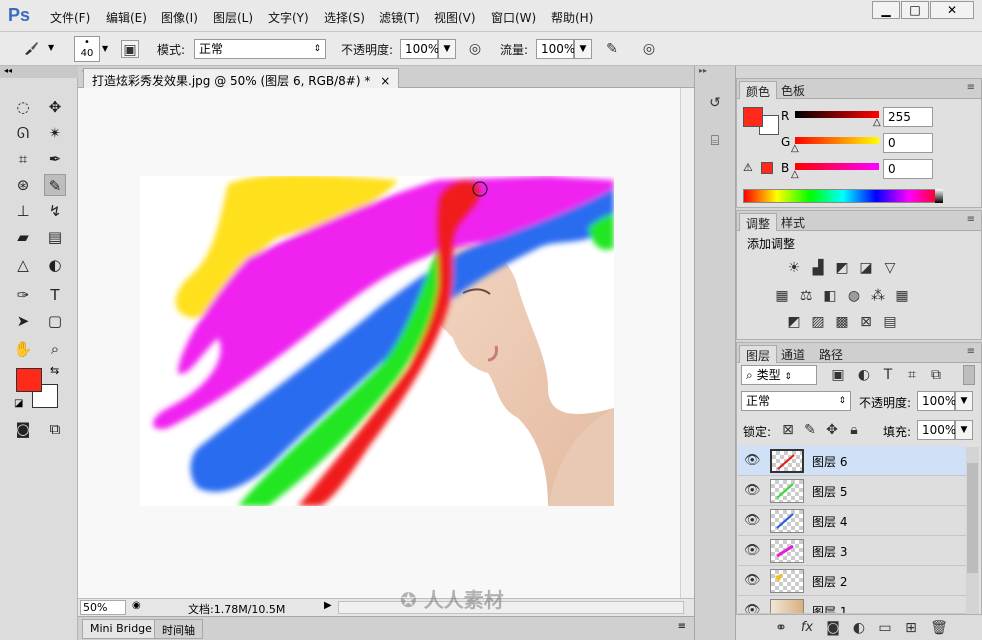  Describe the element at coordinates (794, 268) in the screenshot. I see `brightness-contrast-icon: ☀` at that location.